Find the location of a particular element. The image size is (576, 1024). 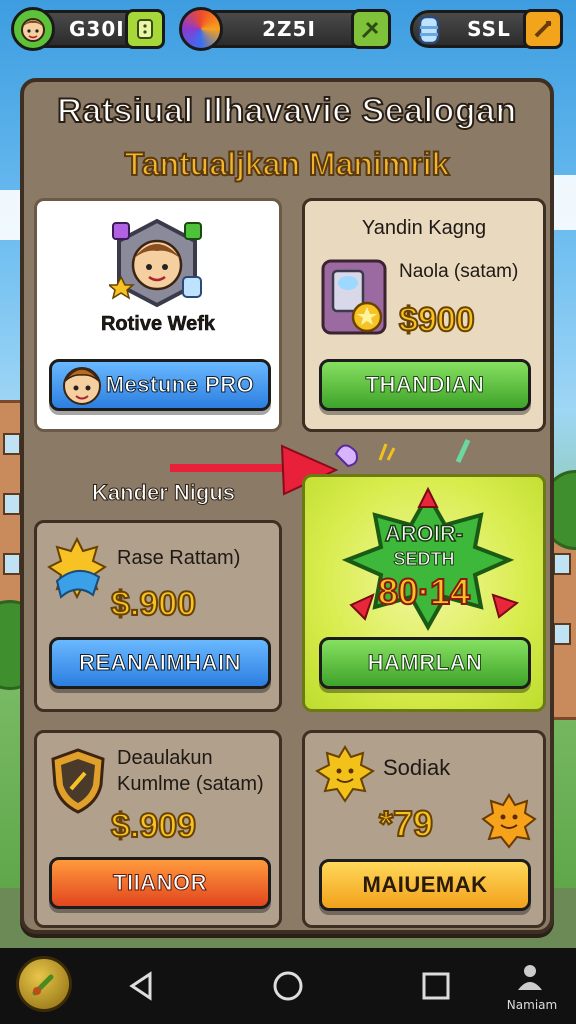

energy-counter: SSL is located at coordinates (485, 29).